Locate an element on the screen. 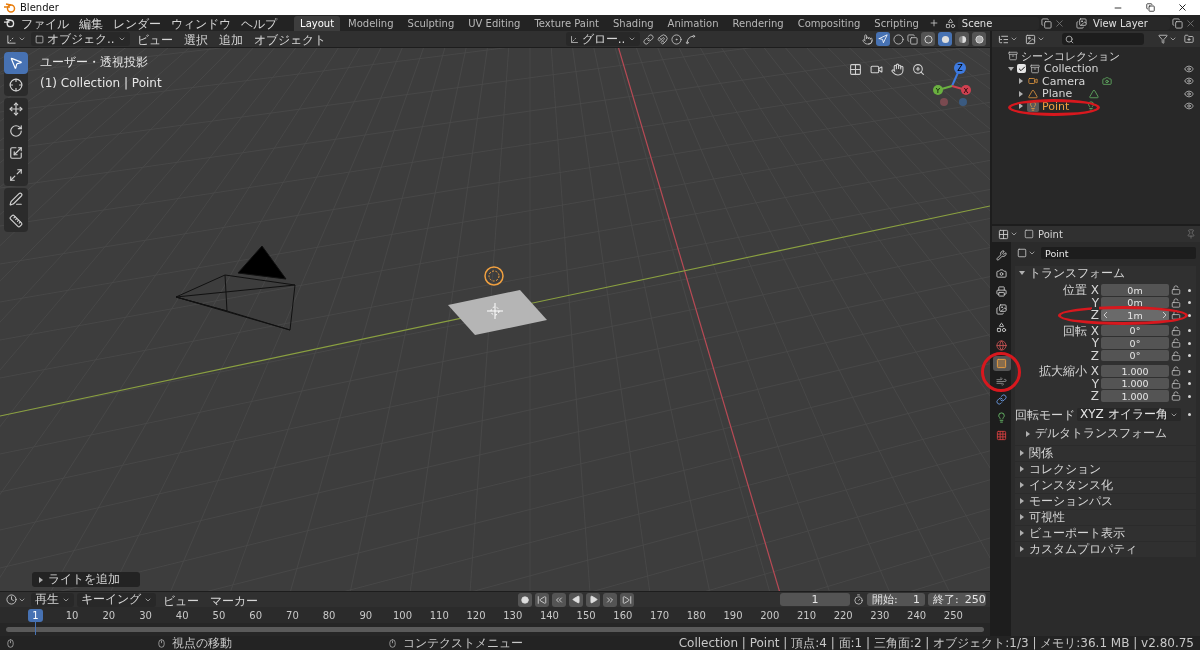 The height and width of the screenshot is (650, 1200). chevron-right-icon is located at coordinates (1164, 315).